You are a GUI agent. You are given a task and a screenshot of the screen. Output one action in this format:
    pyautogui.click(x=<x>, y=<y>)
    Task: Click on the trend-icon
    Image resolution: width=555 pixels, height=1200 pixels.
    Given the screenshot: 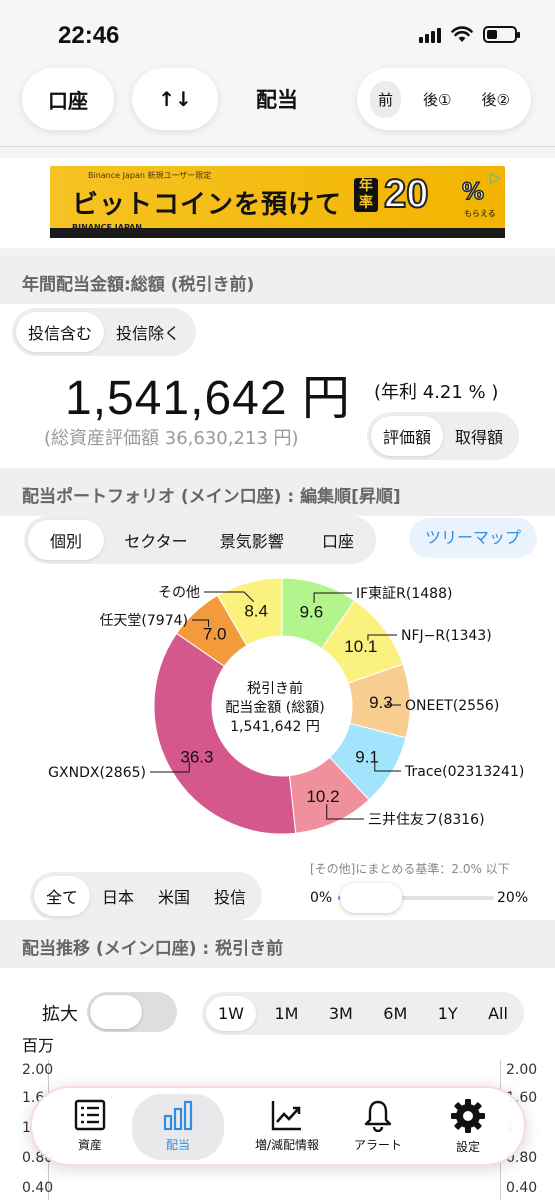 What is the action you would take?
    pyautogui.click(x=286, y=1116)
    